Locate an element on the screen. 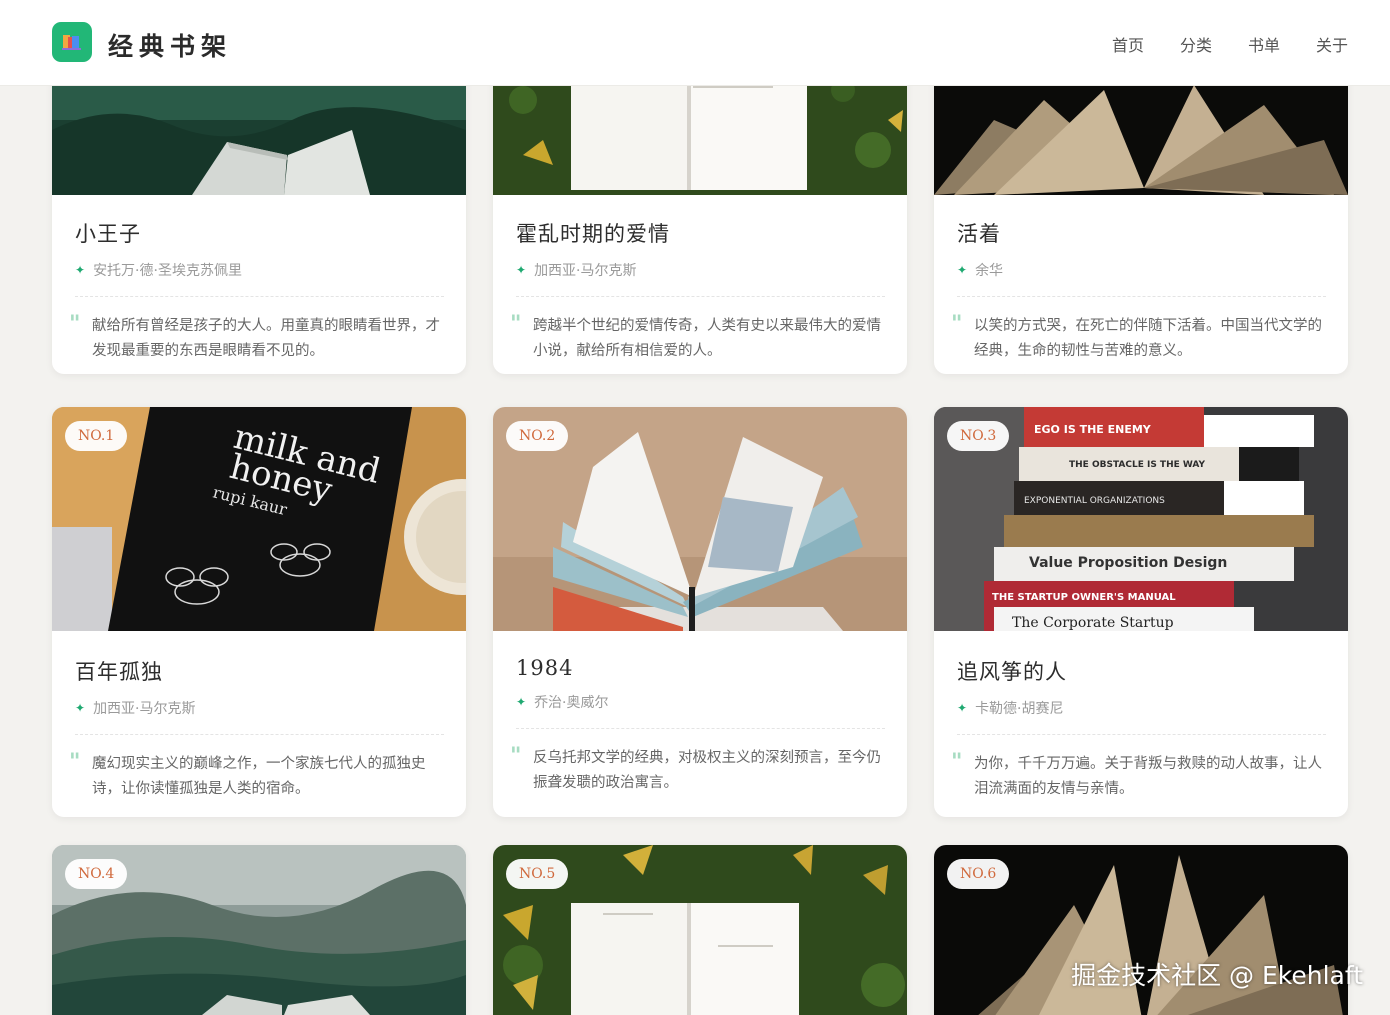  description-text: 以笑的方式哭，在死亡的伴随下活着。中国当代文学的经典，生命的韧性与苦难的意义。 is located at coordinates (1148, 338).